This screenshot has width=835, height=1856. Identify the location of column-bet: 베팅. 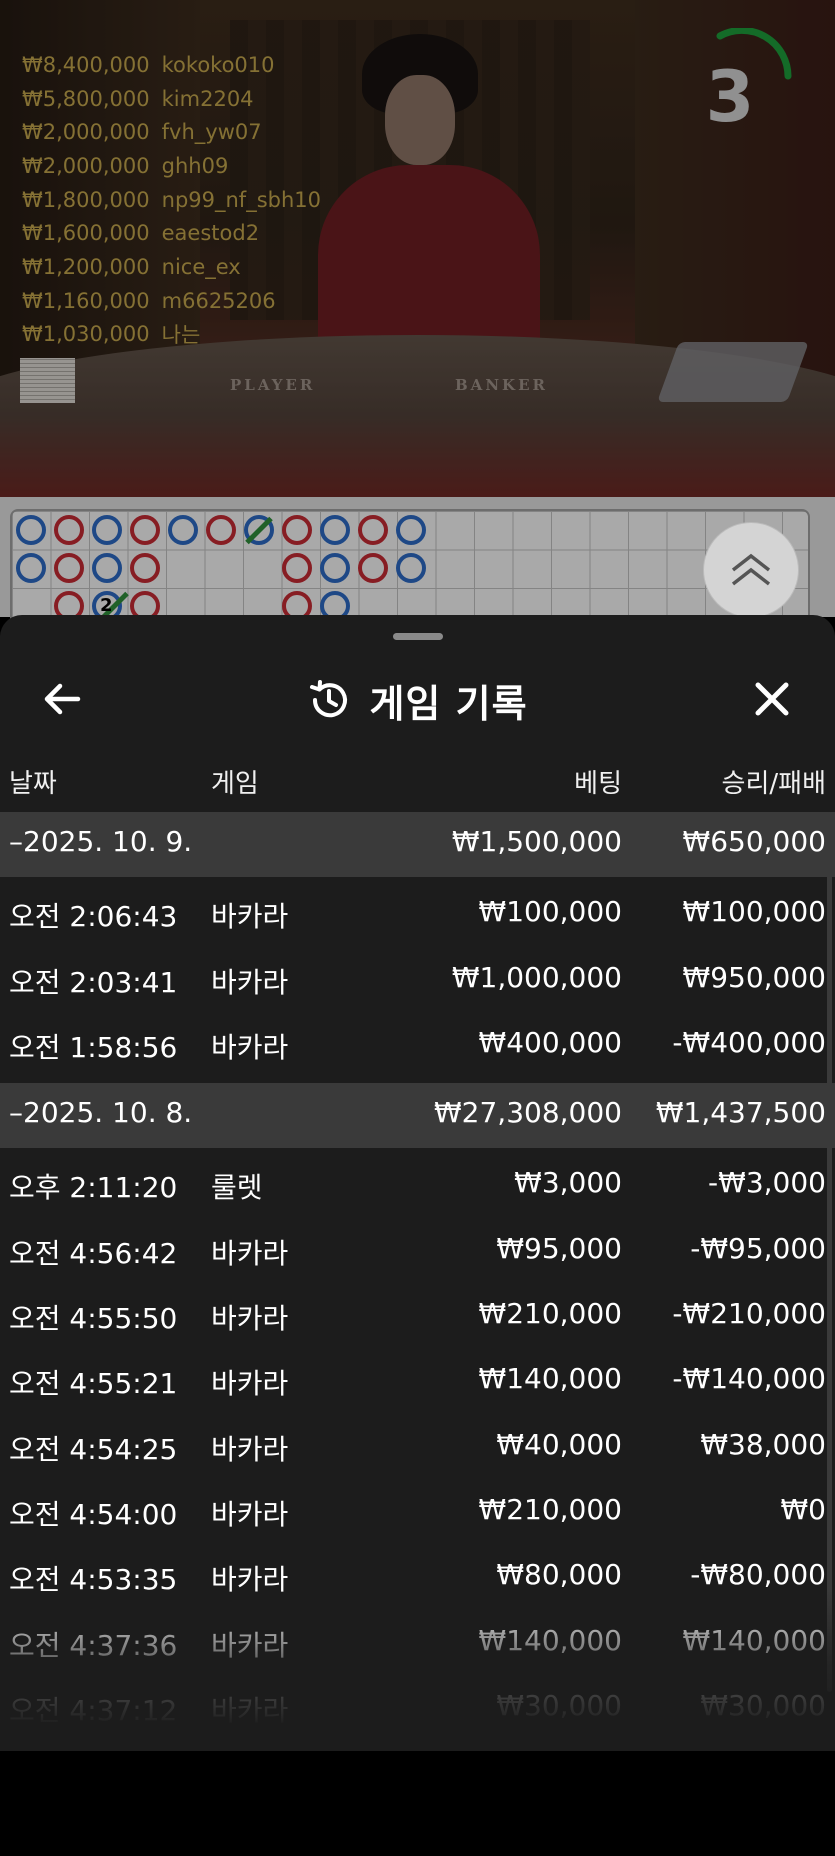
(598, 784).